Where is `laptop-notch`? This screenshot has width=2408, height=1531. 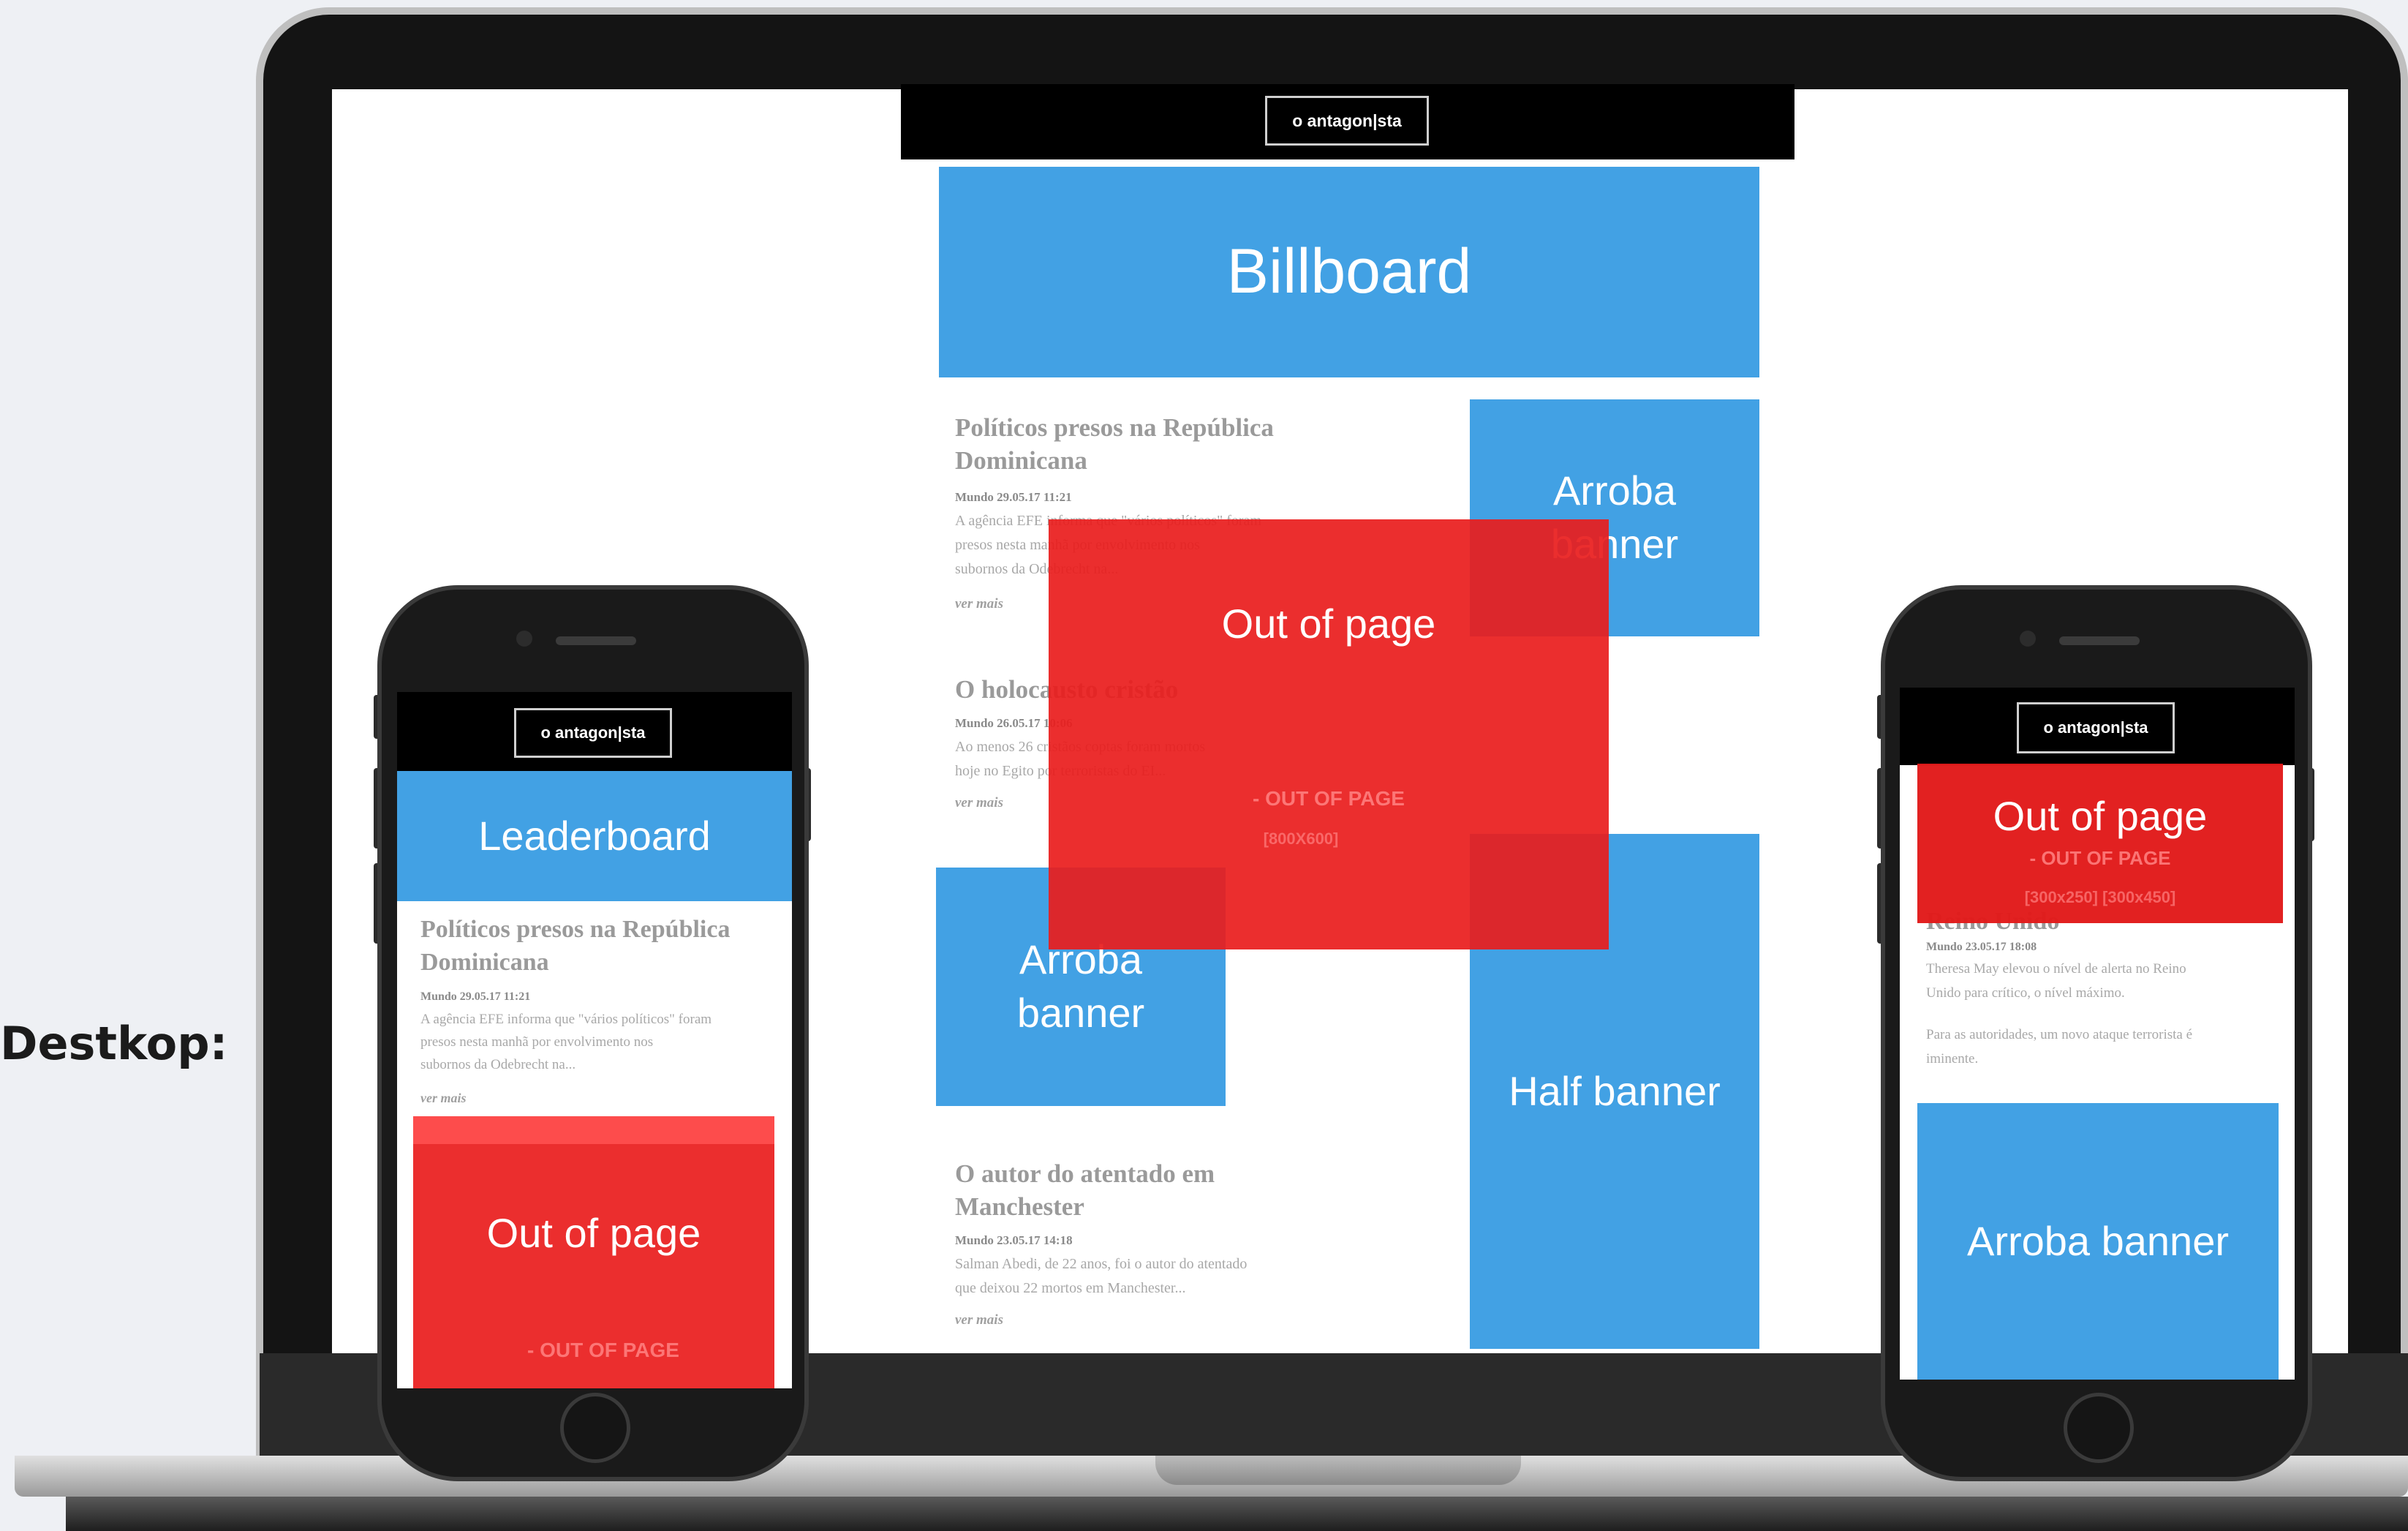 laptop-notch is located at coordinates (1338, 1470).